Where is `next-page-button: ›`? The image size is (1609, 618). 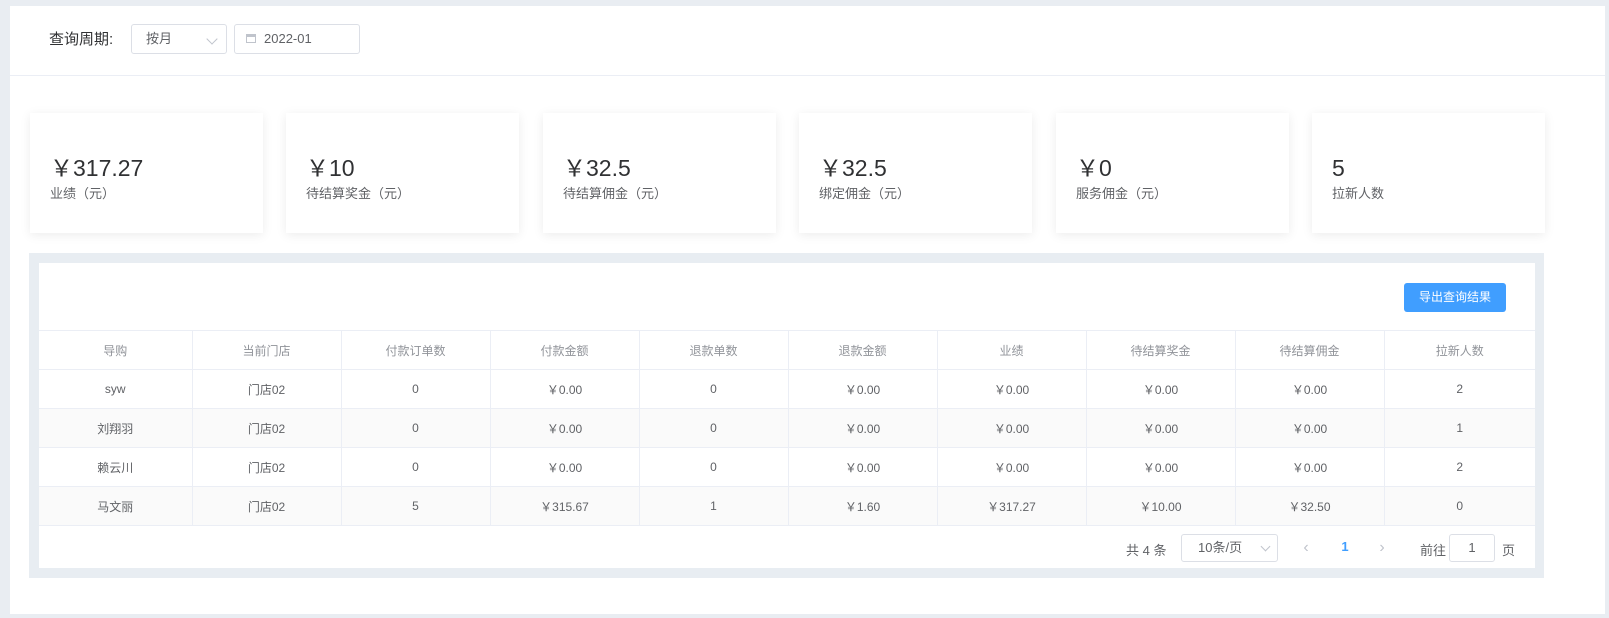 next-page-button: › is located at coordinates (1382, 548).